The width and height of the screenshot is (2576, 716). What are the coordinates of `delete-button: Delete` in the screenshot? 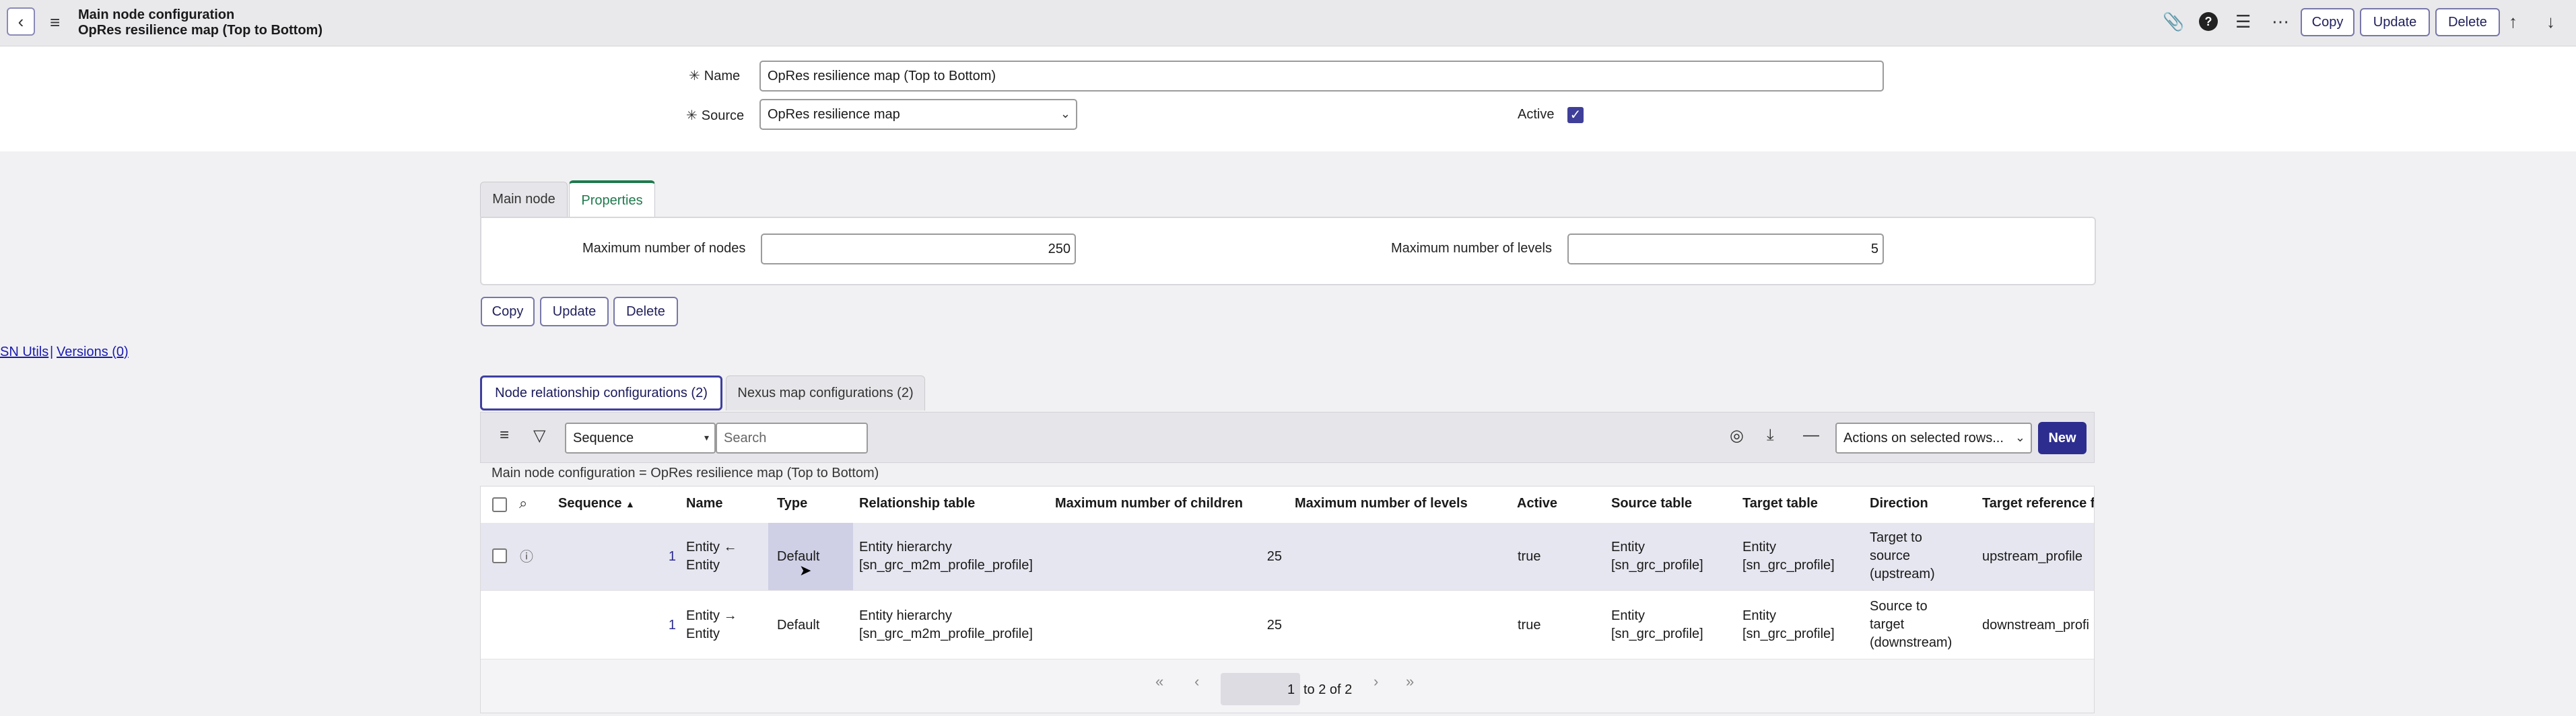 It's located at (645, 312).